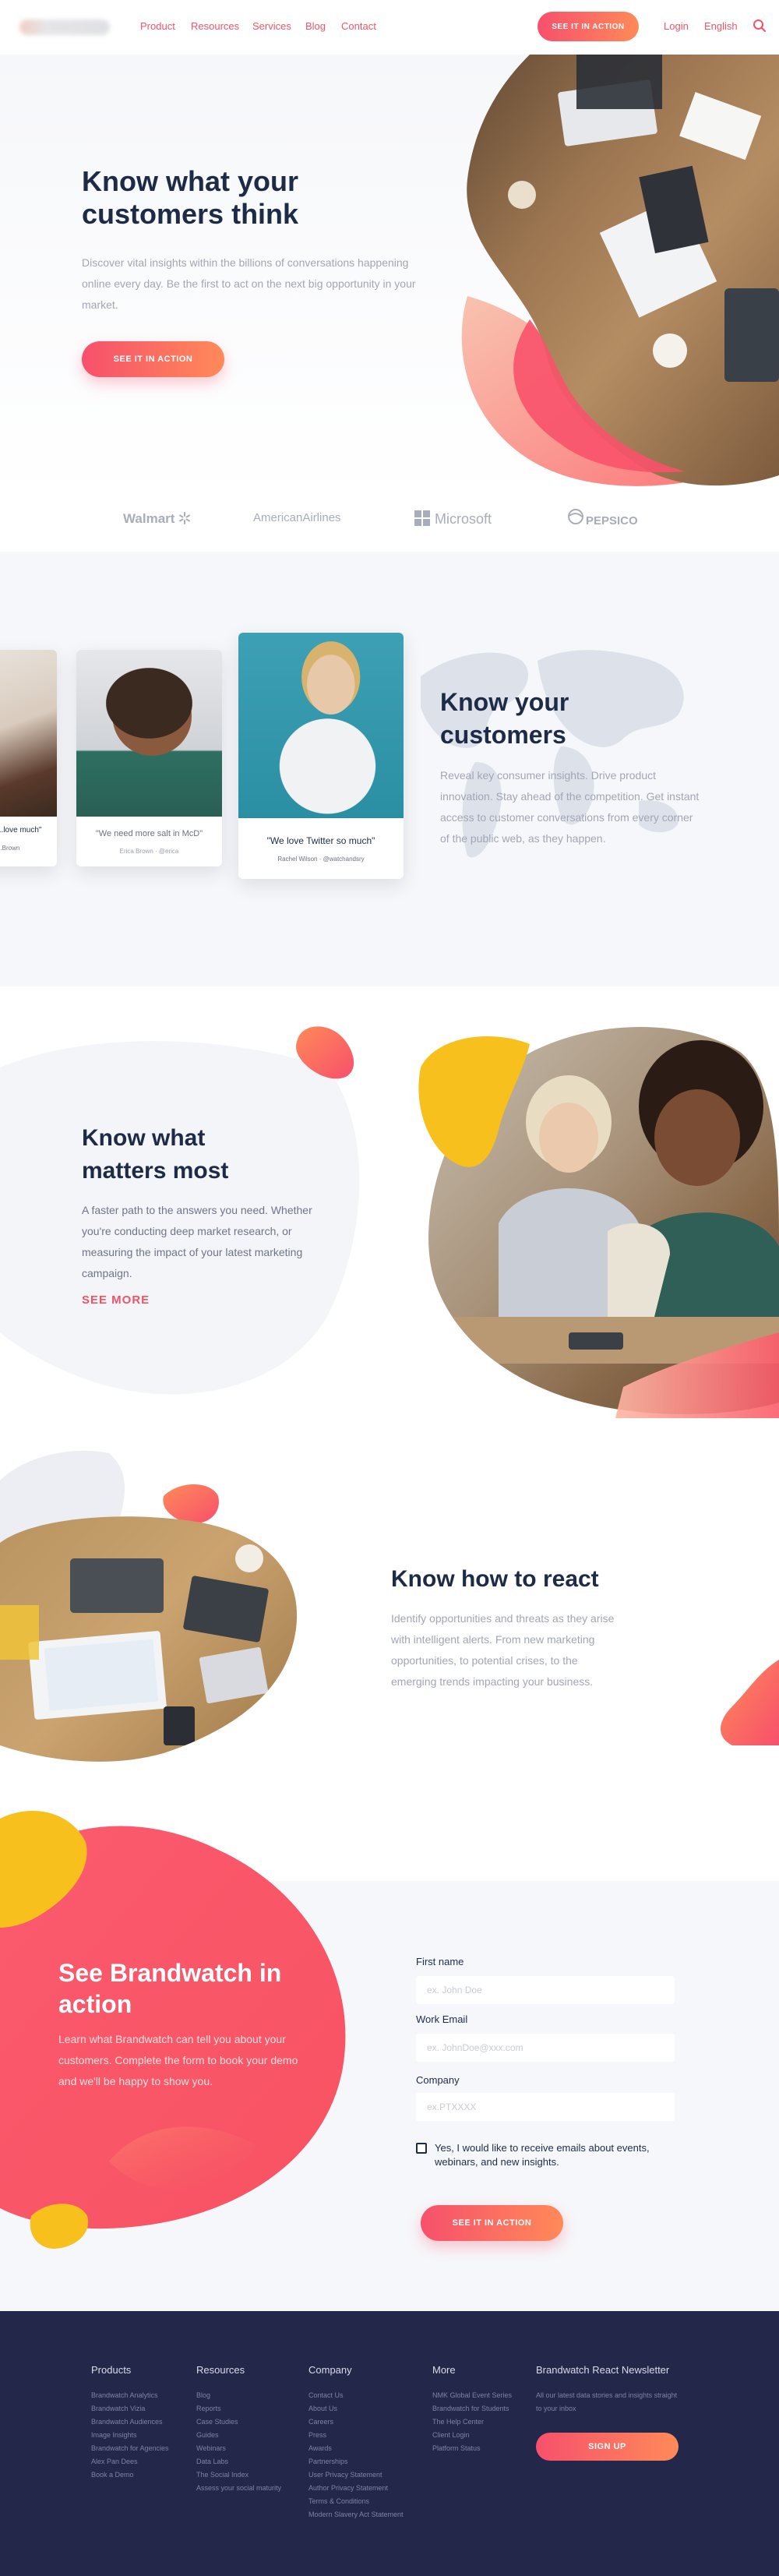 Image resolution: width=779 pixels, height=2576 pixels. Describe the element at coordinates (505, 718) in the screenshot. I see `customers-title: Know your customers` at that location.